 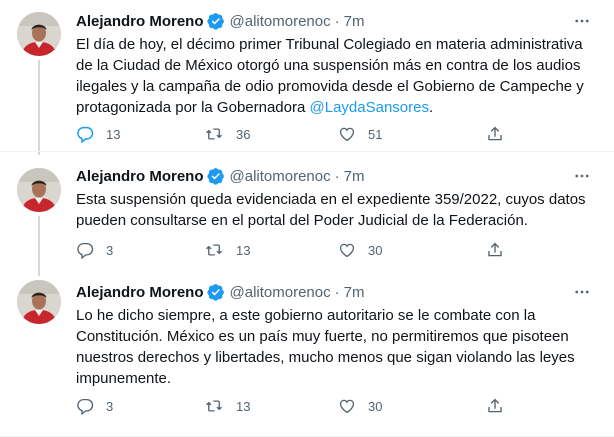 I want to click on like-button: 51, so click(x=360, y=134).